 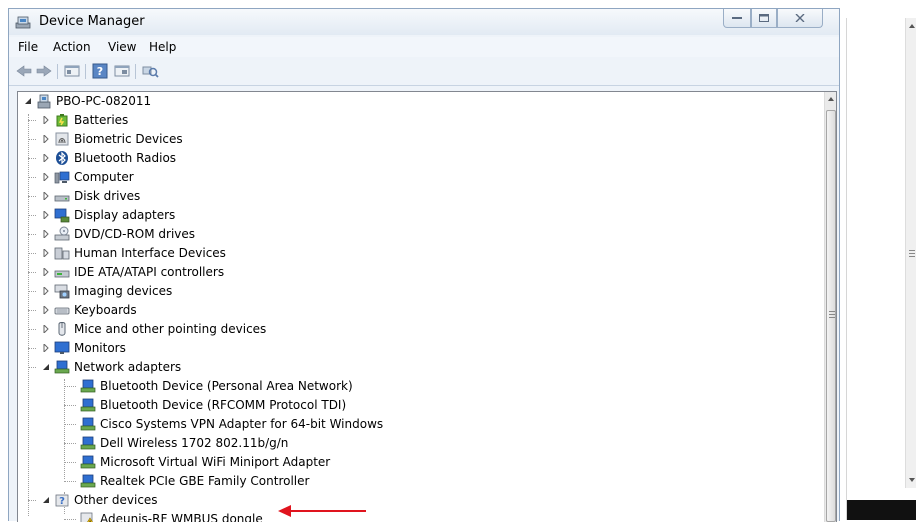 I want to click on tree-category: Bluetooth Radios, so click(x=168, y=158).